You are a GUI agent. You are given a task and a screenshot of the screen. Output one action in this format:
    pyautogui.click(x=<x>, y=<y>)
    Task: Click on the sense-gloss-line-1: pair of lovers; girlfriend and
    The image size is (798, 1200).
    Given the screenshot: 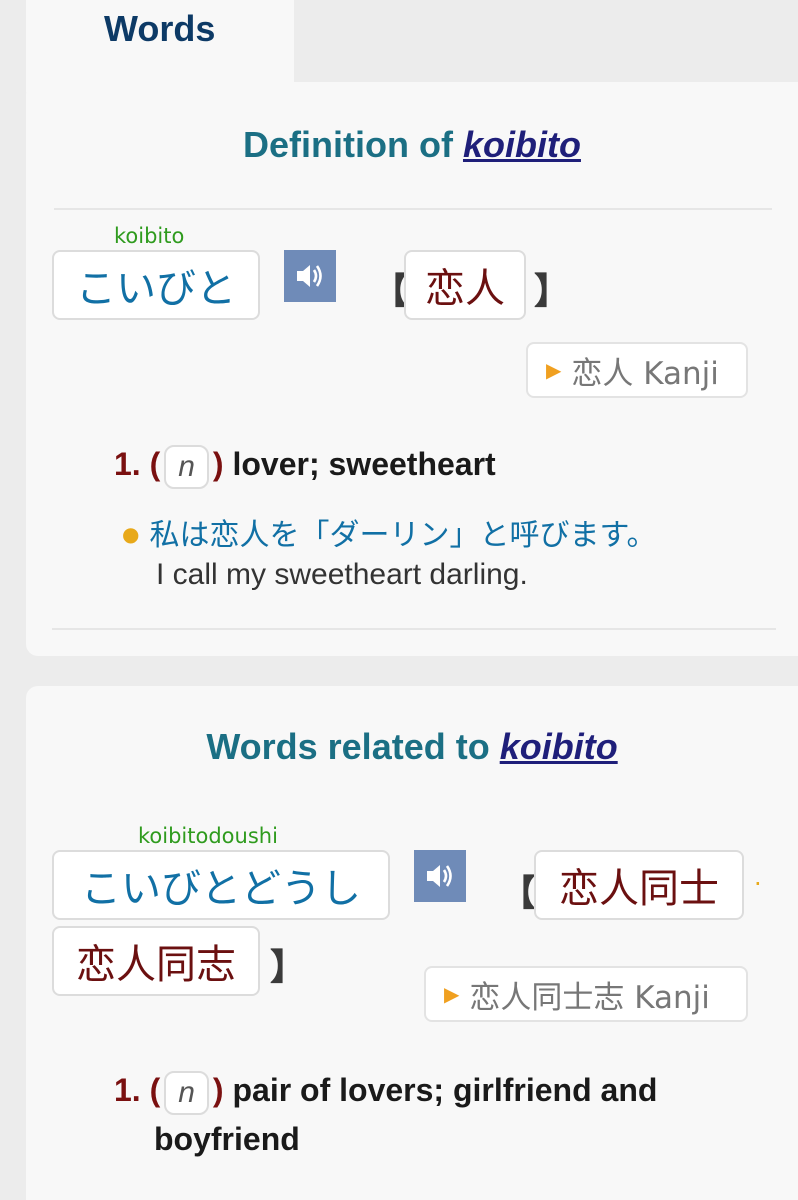 What is the action you would take?
    pyautogui.click(x=445, y=1090)
    